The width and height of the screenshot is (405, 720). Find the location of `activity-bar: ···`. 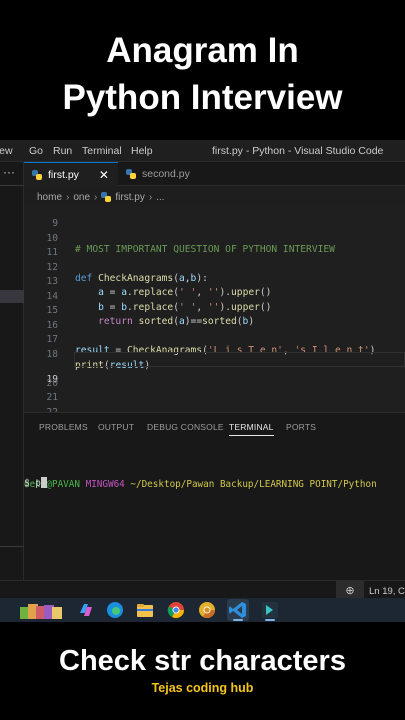

activity-bar: ··· is located at coordinates (12, 392).